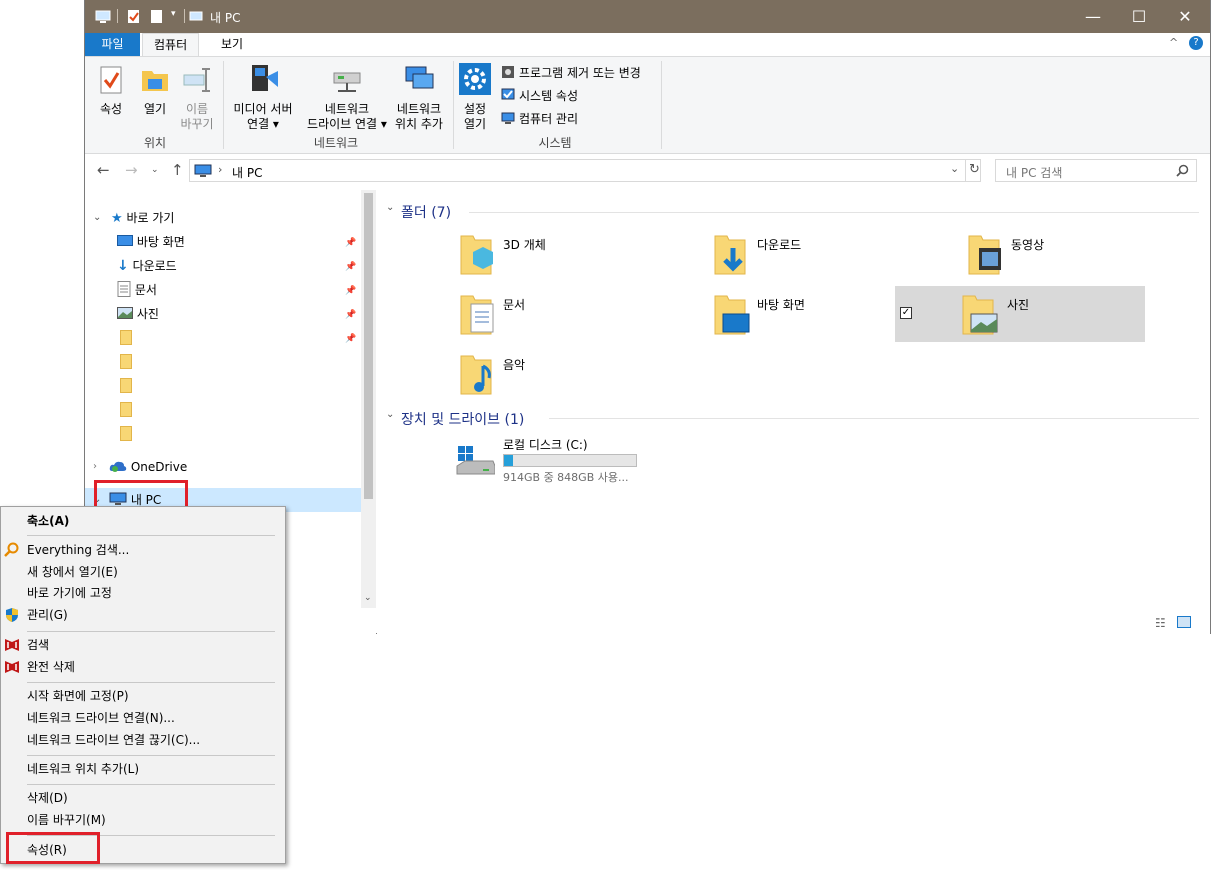  I want to click on search-icon, so click(1182, 170).